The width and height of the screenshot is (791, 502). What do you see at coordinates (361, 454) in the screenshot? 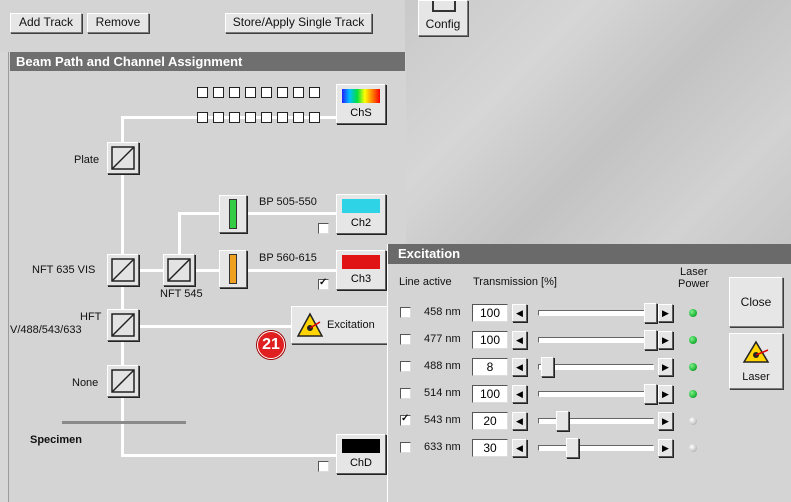
I see `channel-chd-button: ChD` at bounding box center [361, 454].